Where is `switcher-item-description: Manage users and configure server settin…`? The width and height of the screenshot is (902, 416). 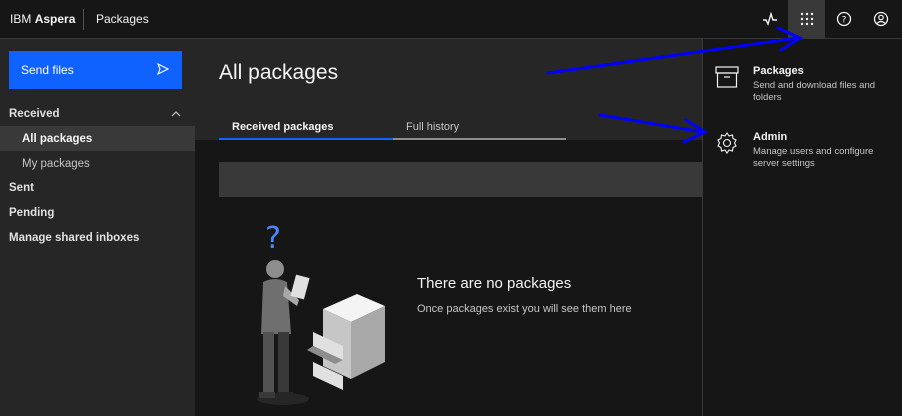
switcher-item-description: Manage users and configure server settin… is located at coordinates (813, 157).